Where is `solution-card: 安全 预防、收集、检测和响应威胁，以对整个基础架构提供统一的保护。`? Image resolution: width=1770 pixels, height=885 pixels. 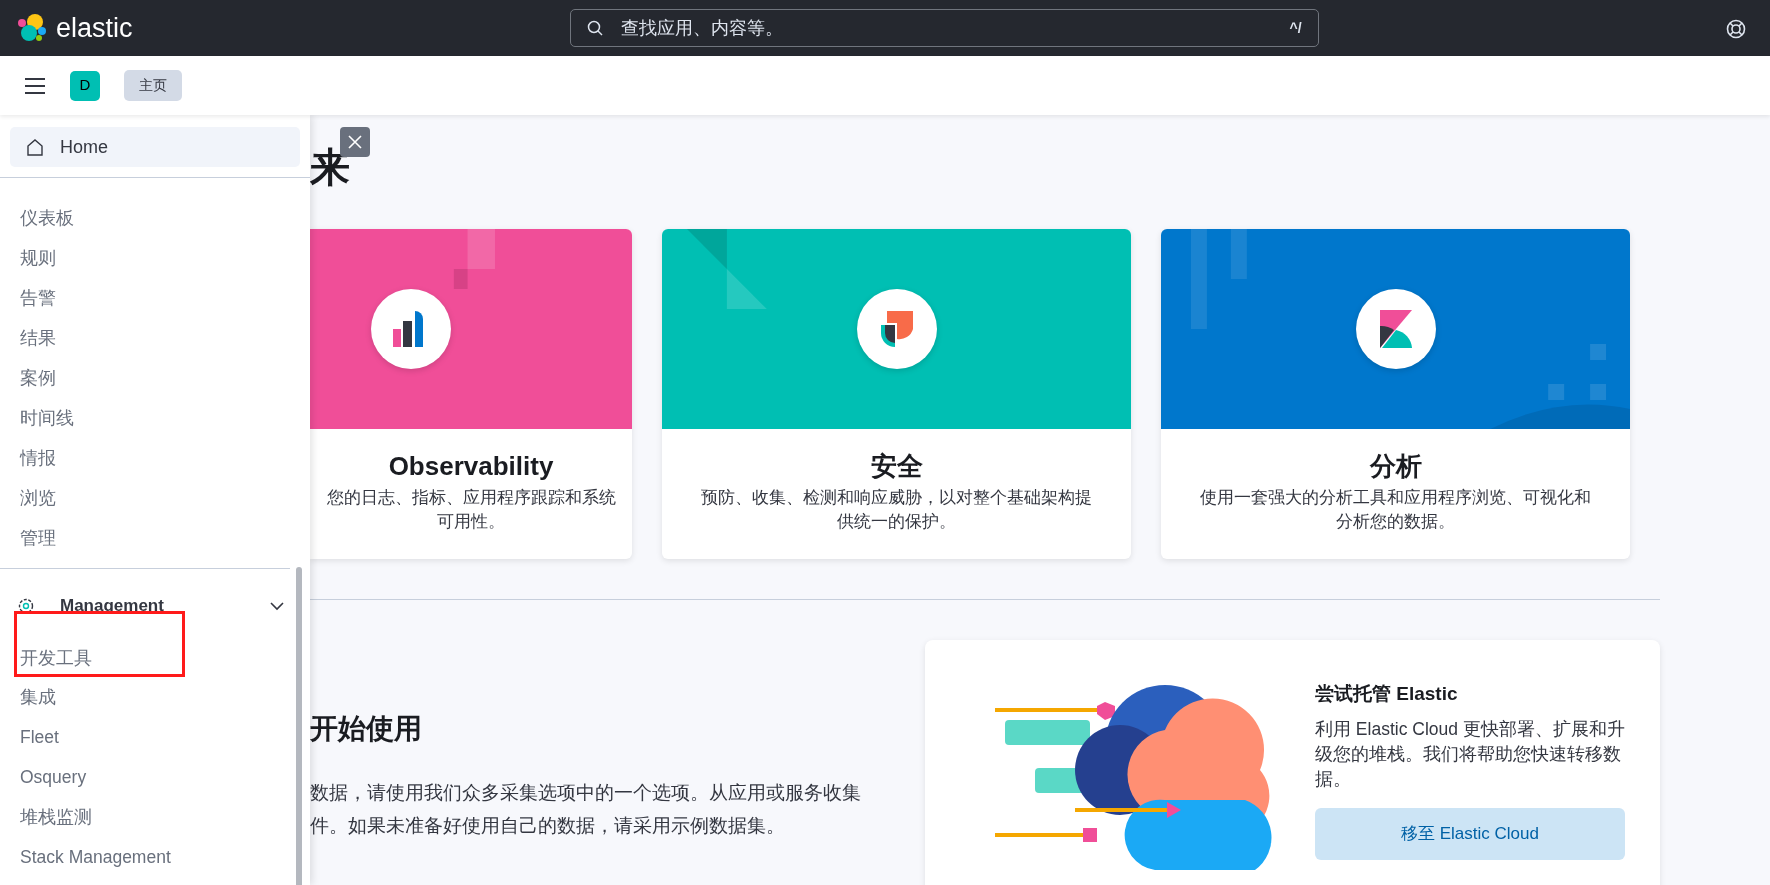
solution-card: 安全 预防、收集、检测和响应威胁，以对整个基础架构提供统一的保护。 is located at coordinates (896, 394).